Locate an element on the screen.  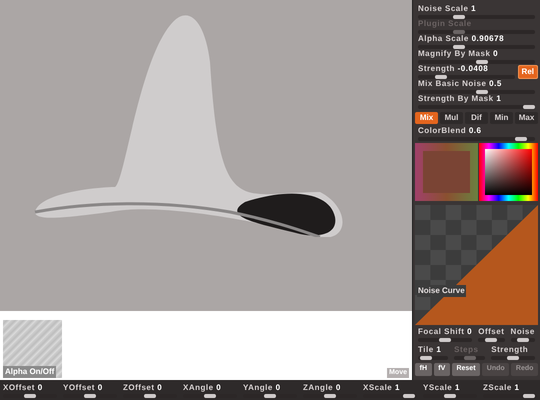
slider-label: Strength By Mask 1 is located at coordinates (460, 99).